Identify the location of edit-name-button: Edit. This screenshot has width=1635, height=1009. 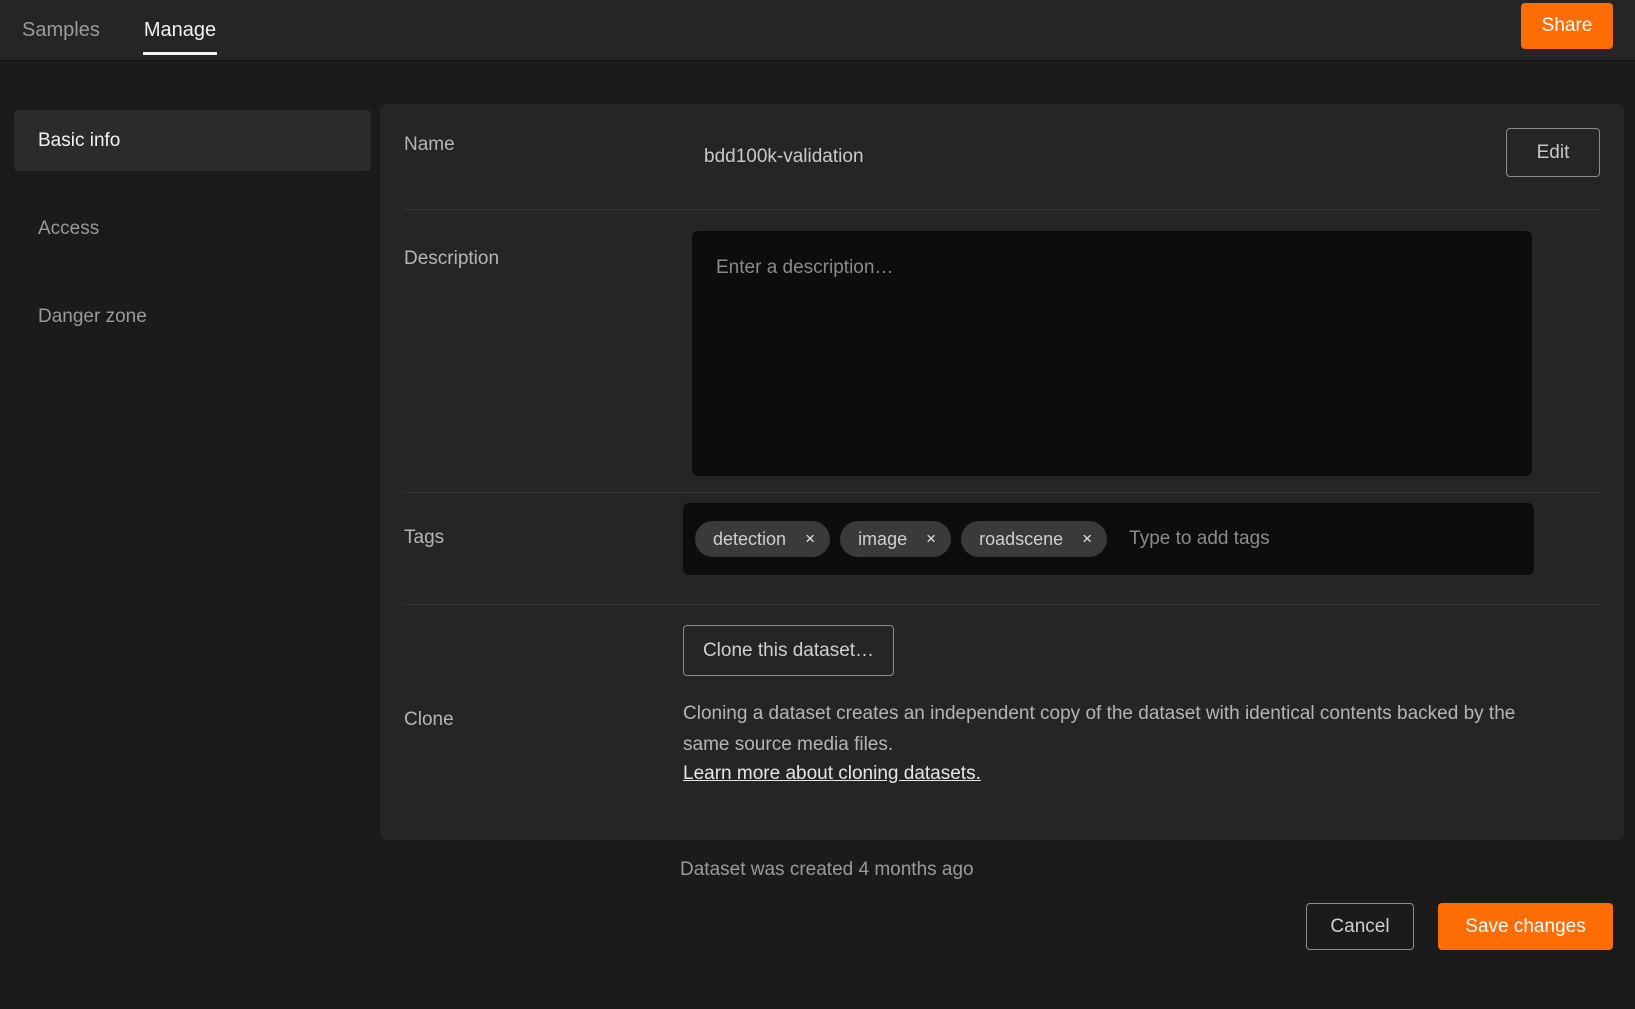
(1553, 152).